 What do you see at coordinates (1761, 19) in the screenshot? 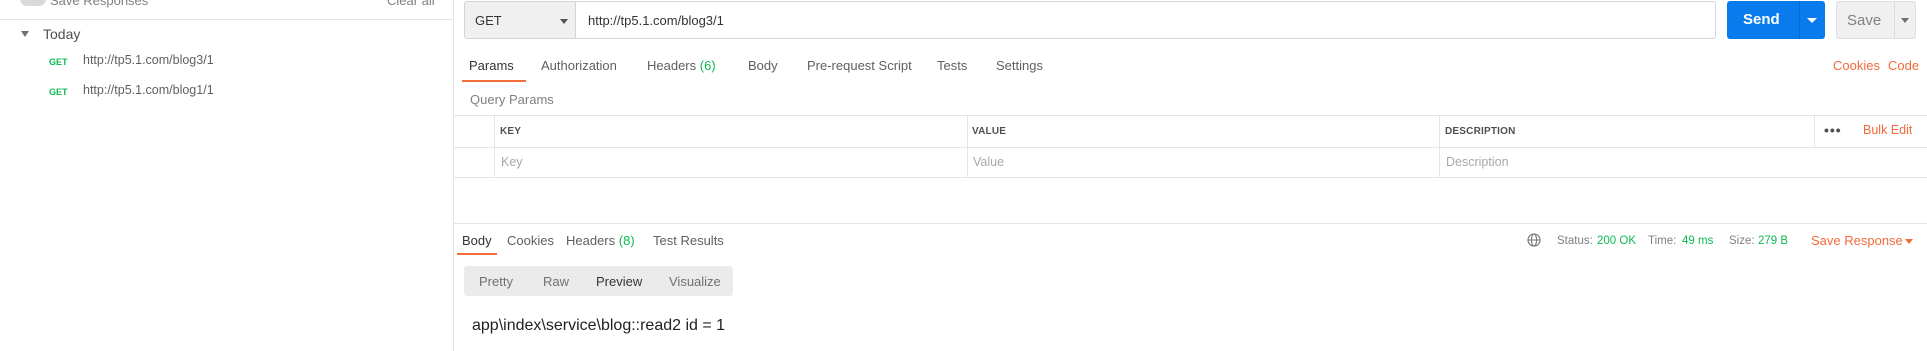
I see `send-label: Send` at bounding box center [1761, 19].